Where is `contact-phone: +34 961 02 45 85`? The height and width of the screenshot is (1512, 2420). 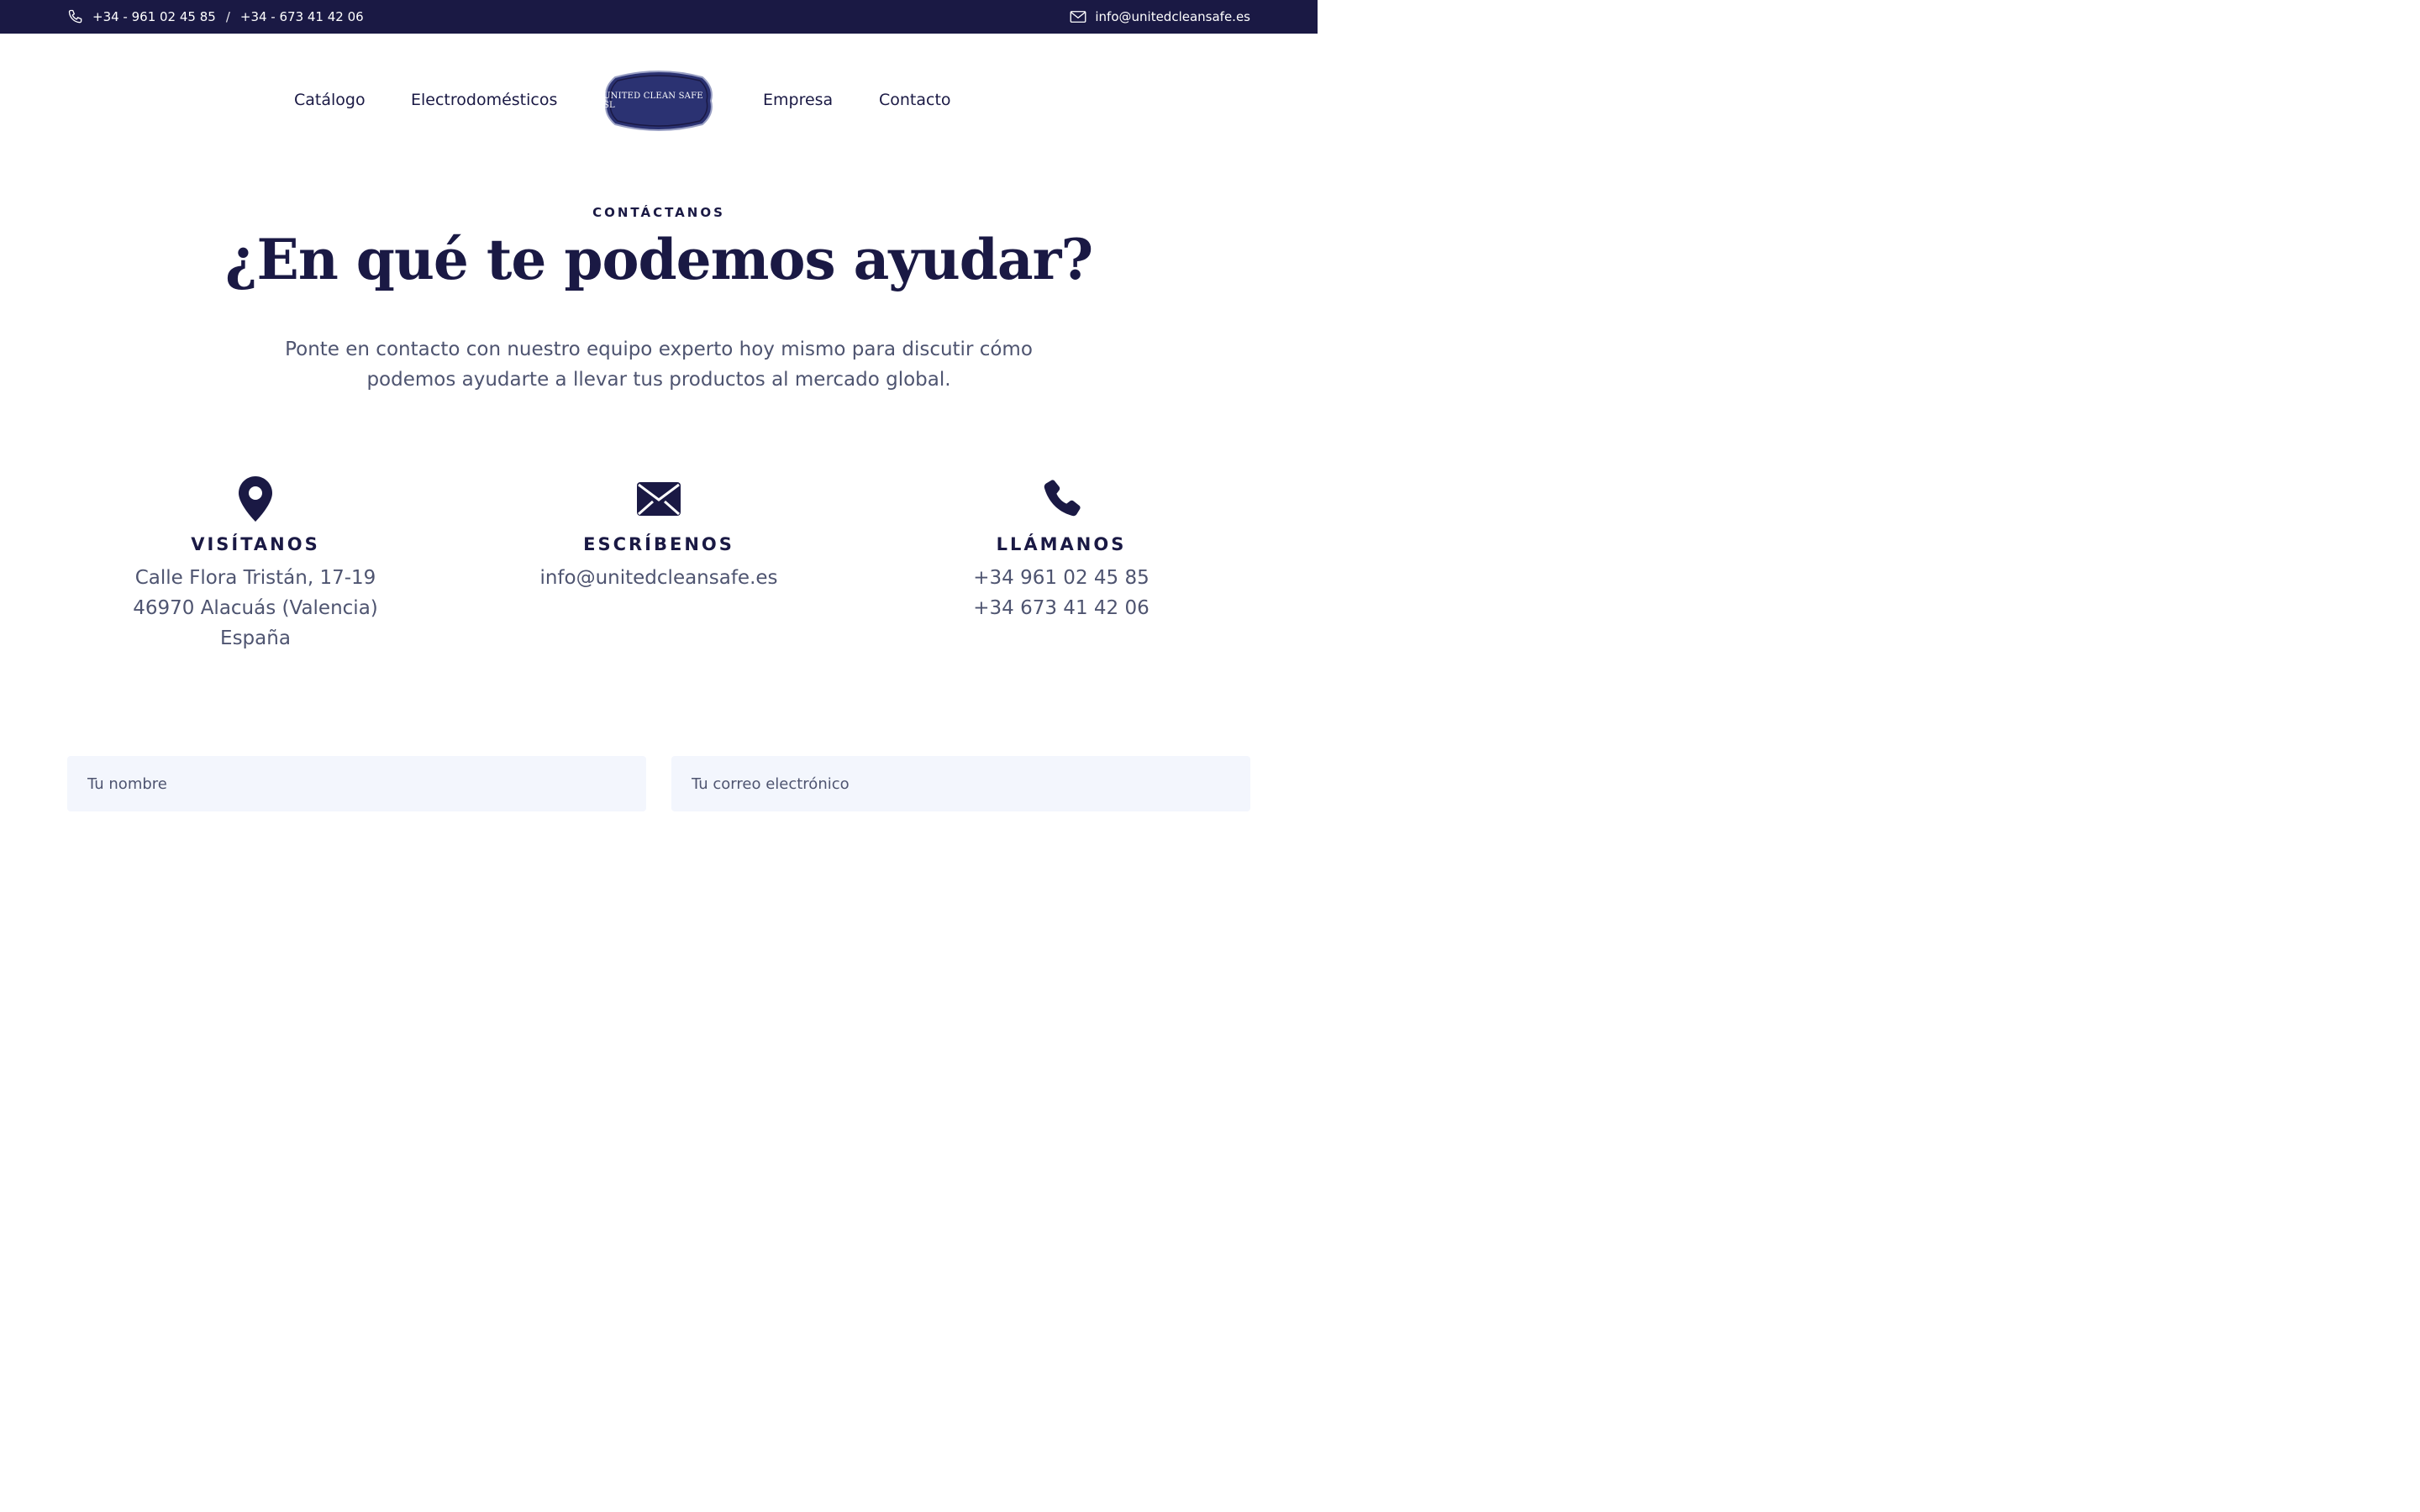 contact-phone: +34 961 02 45 85 is located at coordinates (1061, 578).